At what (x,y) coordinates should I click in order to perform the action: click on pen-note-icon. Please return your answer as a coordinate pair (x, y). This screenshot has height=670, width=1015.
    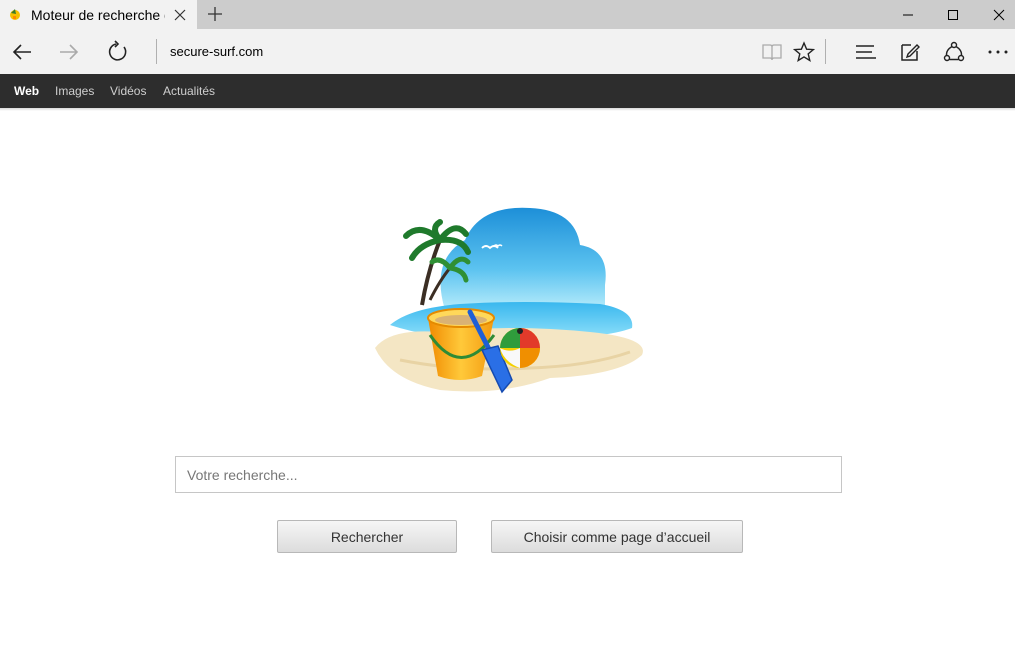
    Looking at the image, I should click on (910, 52).